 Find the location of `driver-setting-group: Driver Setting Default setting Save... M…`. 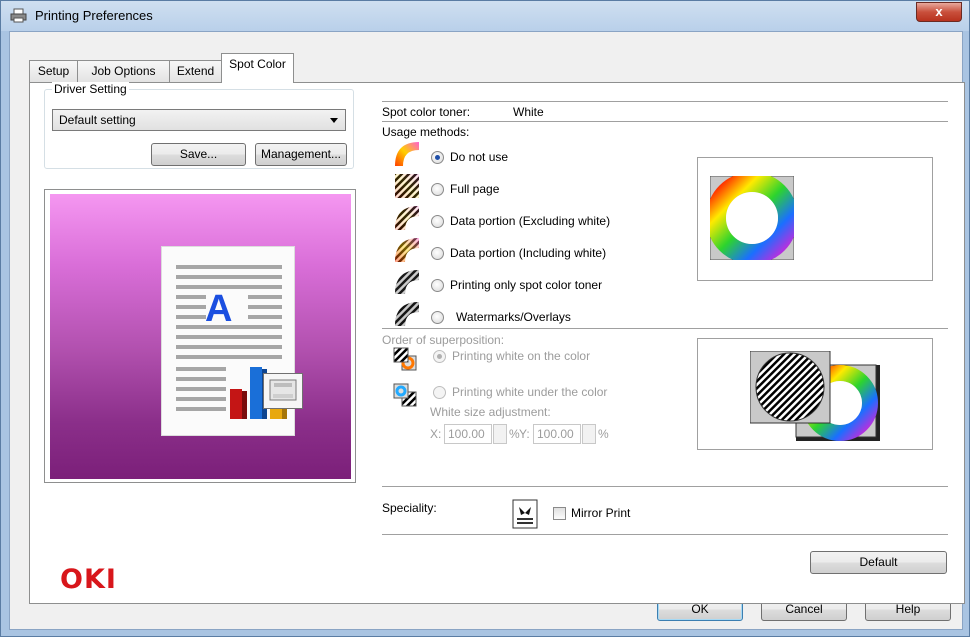

driver-setting-group: Driver Setting Default setting Save... M… is located at coordinates (199, 125).